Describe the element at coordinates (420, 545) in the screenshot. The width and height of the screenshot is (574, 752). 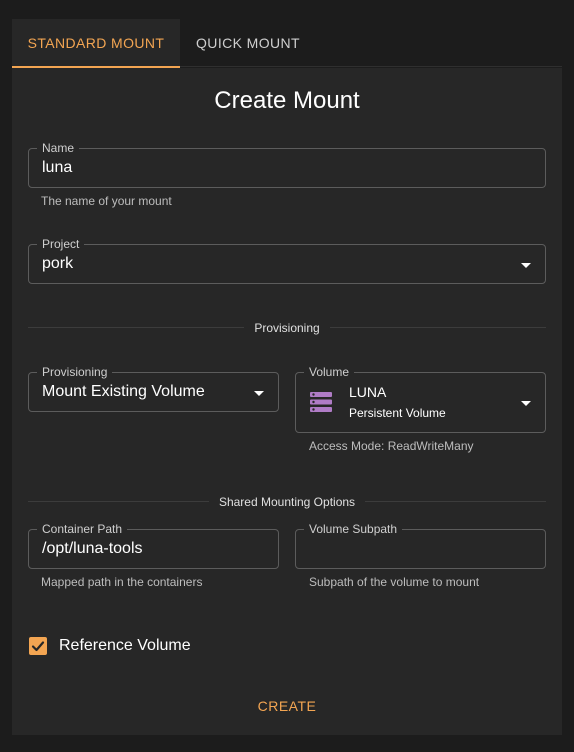
I see `volume-subpath-field: Volume Subpath` at that location.